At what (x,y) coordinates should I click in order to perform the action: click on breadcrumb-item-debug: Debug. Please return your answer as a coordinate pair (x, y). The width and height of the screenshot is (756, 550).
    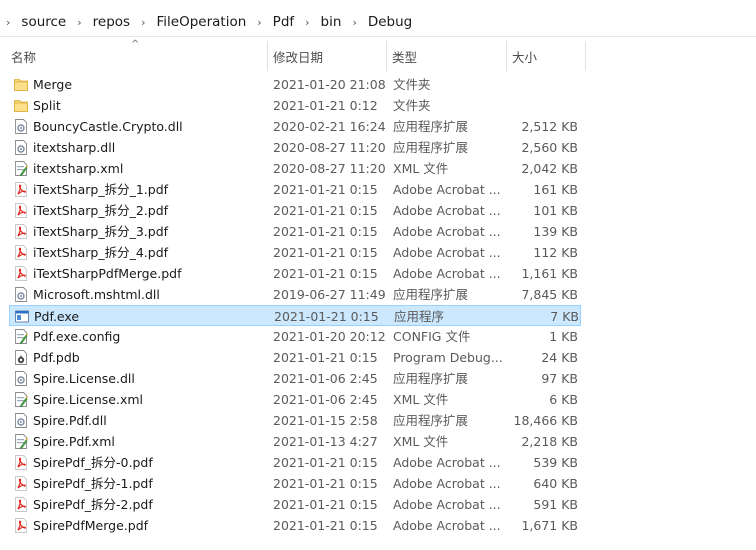
    Looking at the image, I should click on (390, 22).